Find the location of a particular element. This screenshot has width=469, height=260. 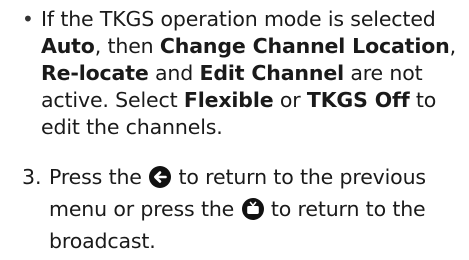

text-segment: and is located at coordinates (174, 73).